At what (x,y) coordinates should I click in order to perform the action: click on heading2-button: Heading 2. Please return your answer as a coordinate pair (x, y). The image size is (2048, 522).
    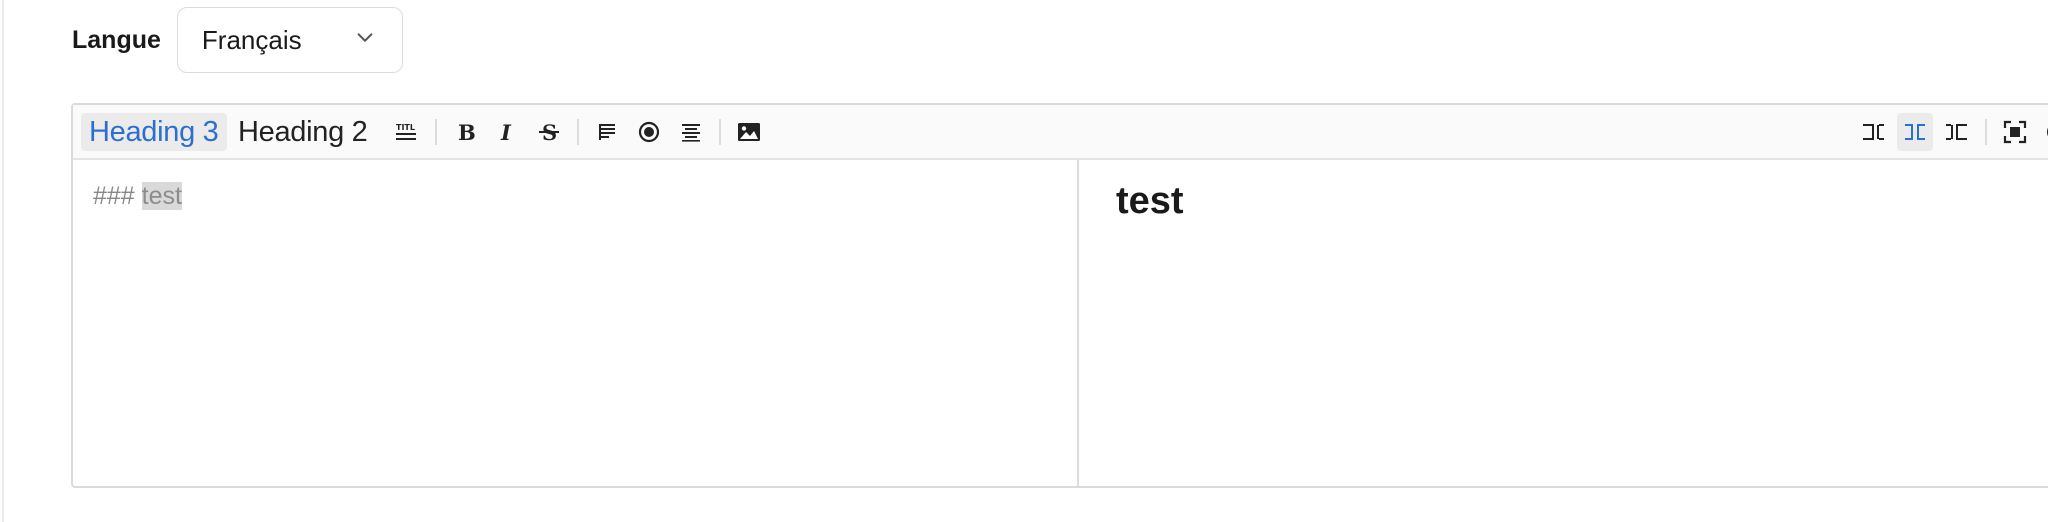
    Looking at the image, I should click on (303, 132).